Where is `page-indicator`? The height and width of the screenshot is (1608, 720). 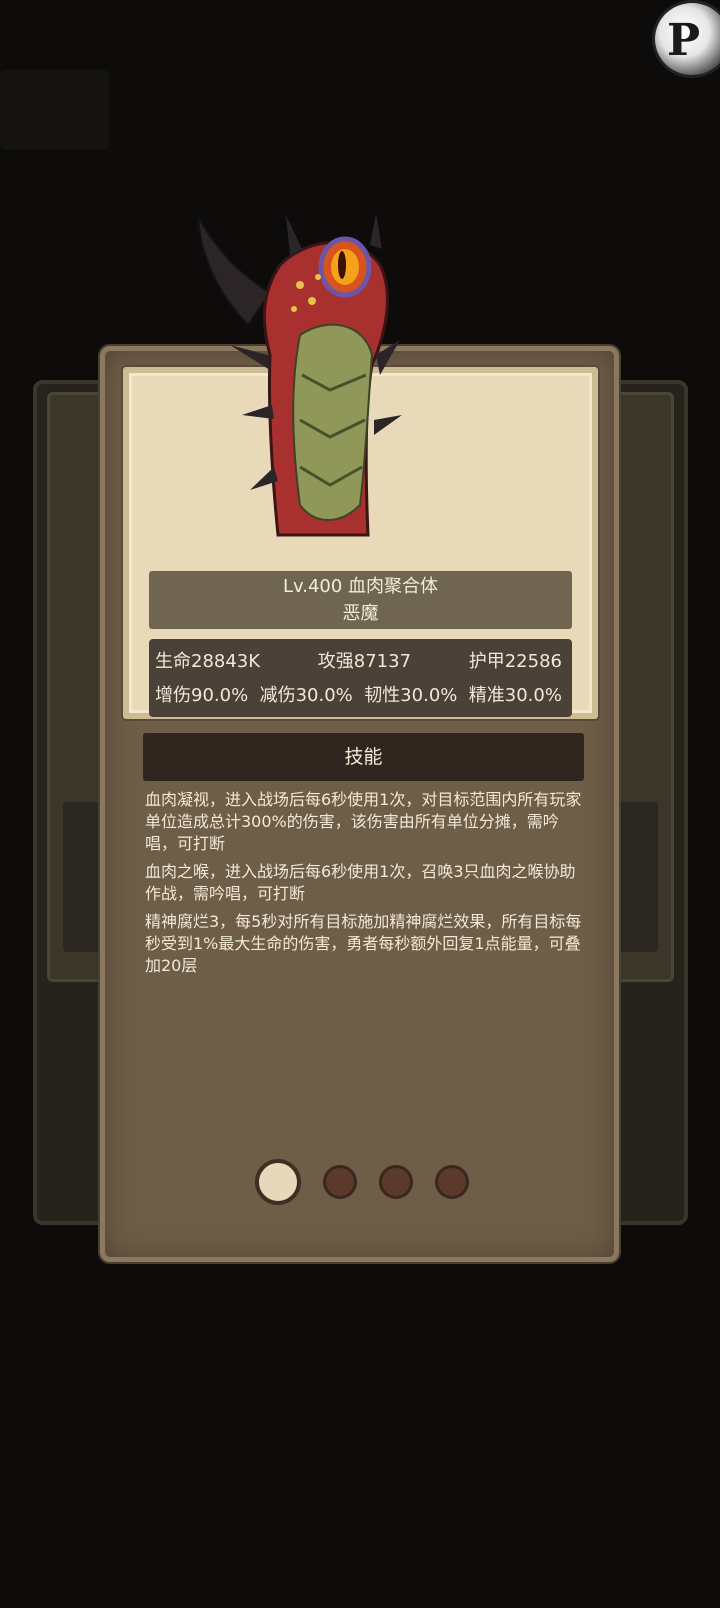 page-indicator is located at coordinates (362, 1182).